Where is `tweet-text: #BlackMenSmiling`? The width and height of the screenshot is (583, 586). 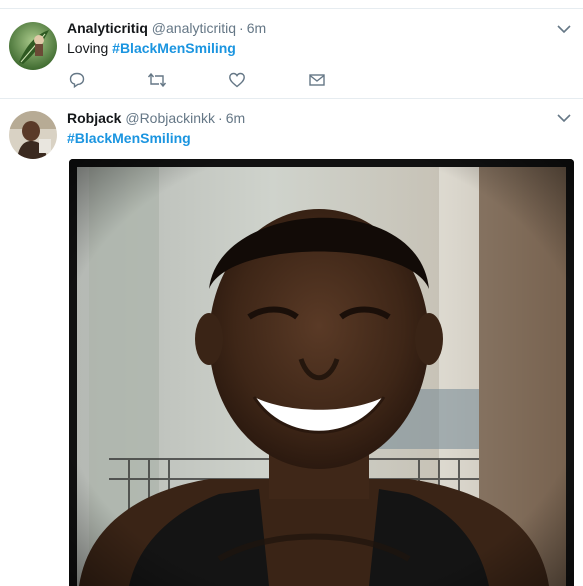
tweet-text: #BlackMenSmiling is located at coordinates (129, 138).